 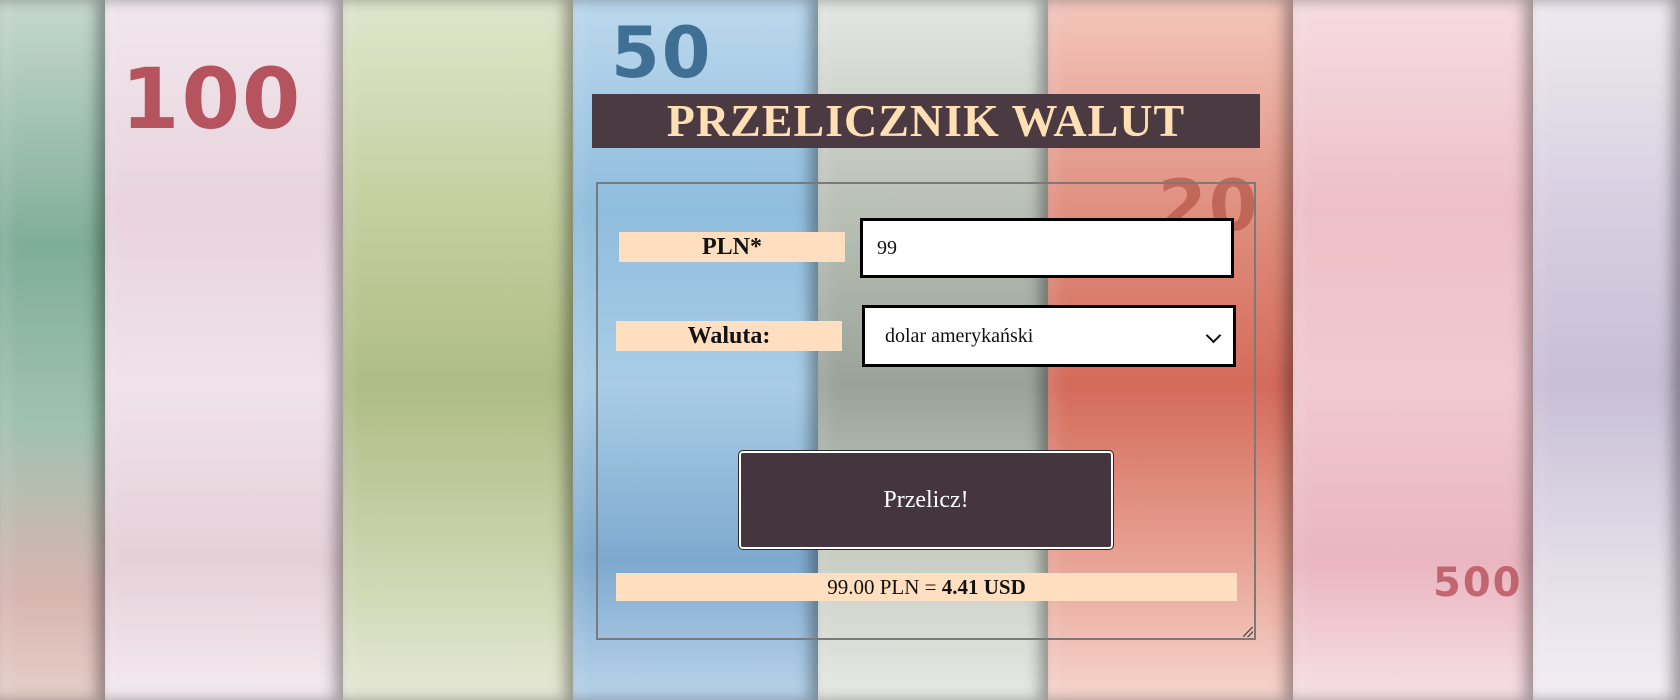 I want to click on amount-label: PLN*, so click(x=732, y=247).